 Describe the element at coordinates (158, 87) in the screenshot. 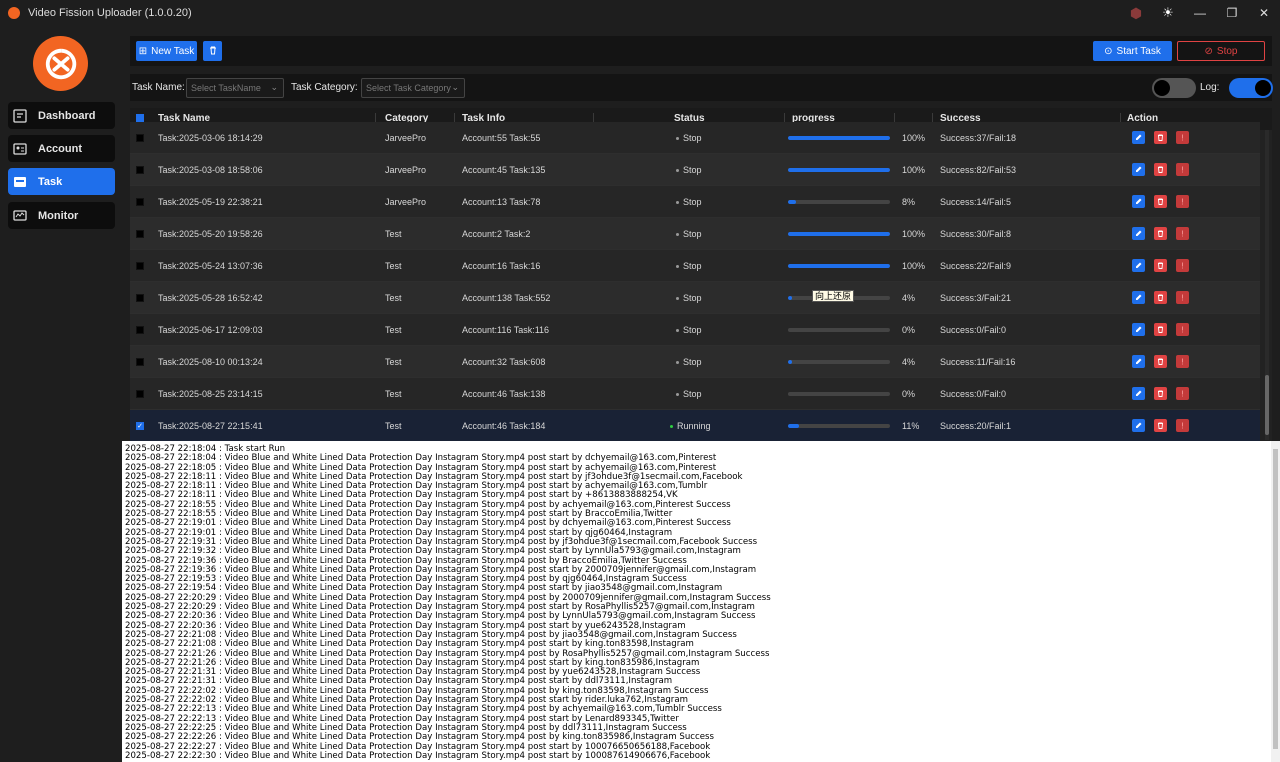

I see `task-name-label: Task Name:` at that location.